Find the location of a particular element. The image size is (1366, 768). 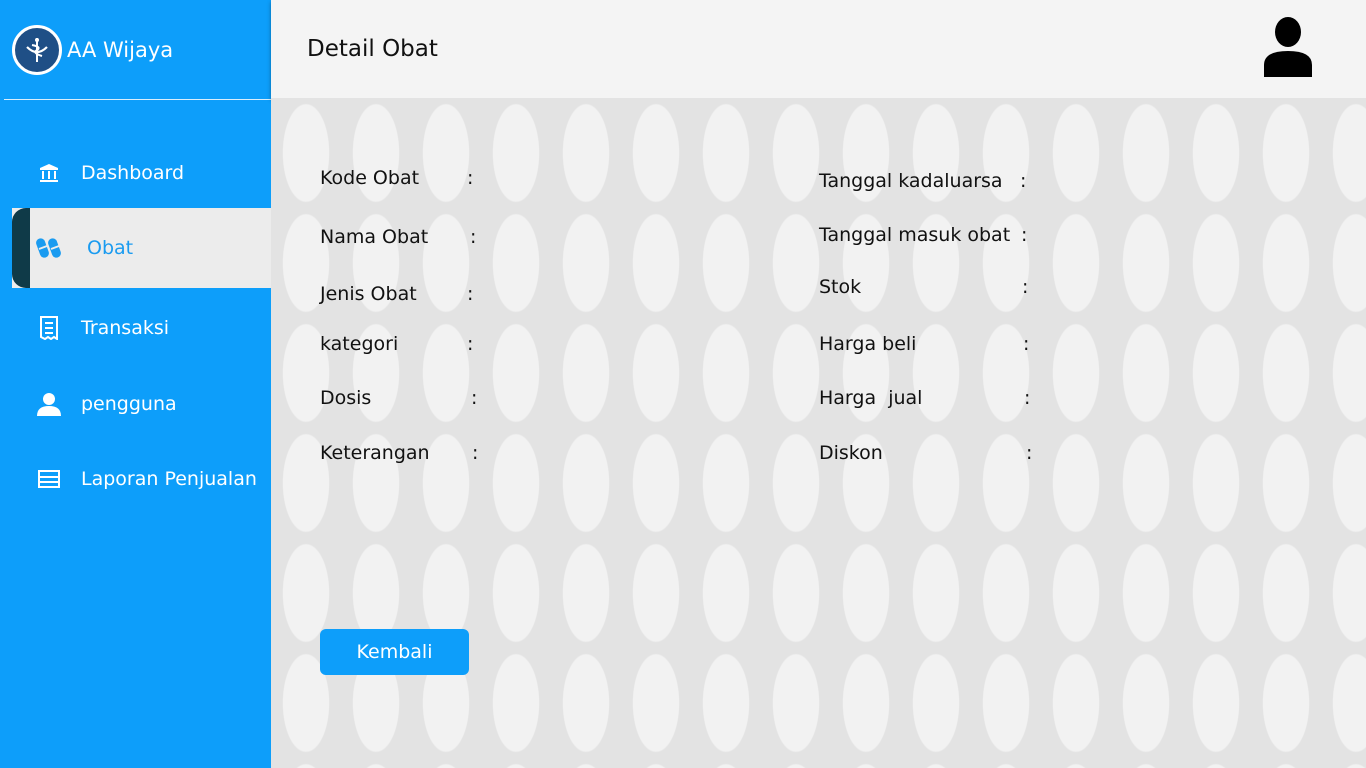

sidebar-item-label: Transaksi is located at coordinates (125, 328).